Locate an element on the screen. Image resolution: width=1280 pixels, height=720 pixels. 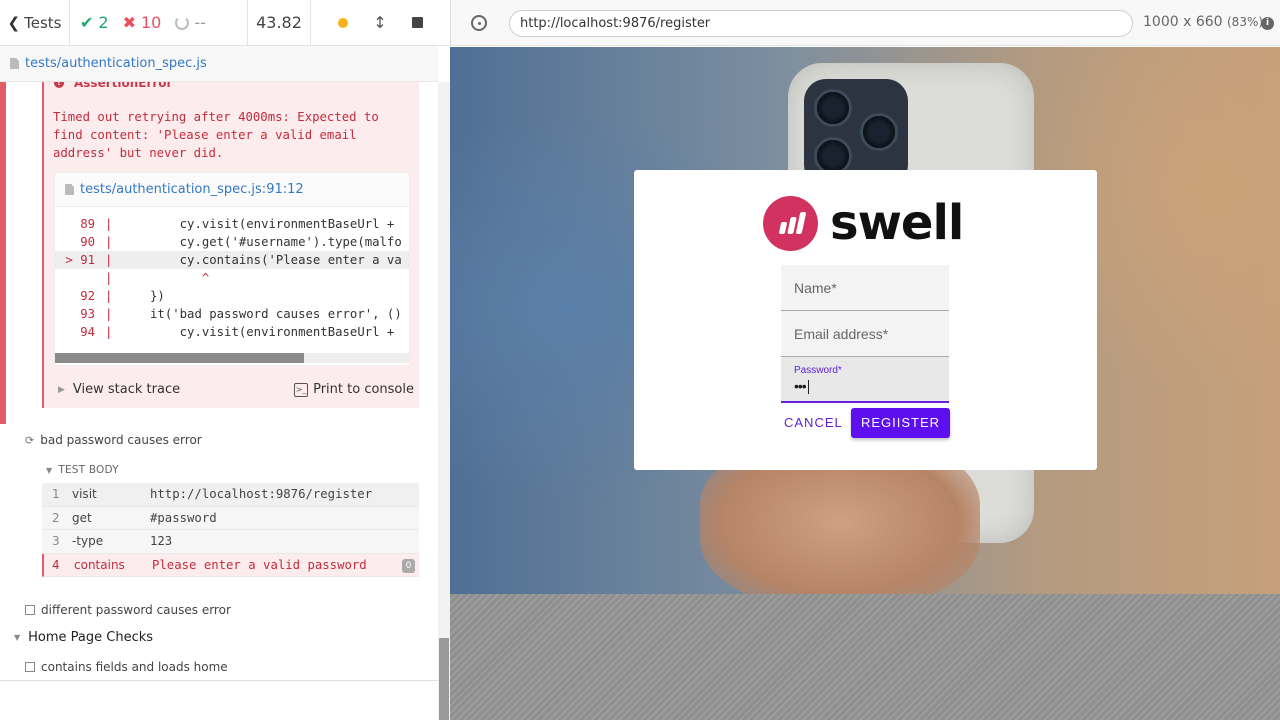
selector-playground-icon is located at coordinates (479, 23).